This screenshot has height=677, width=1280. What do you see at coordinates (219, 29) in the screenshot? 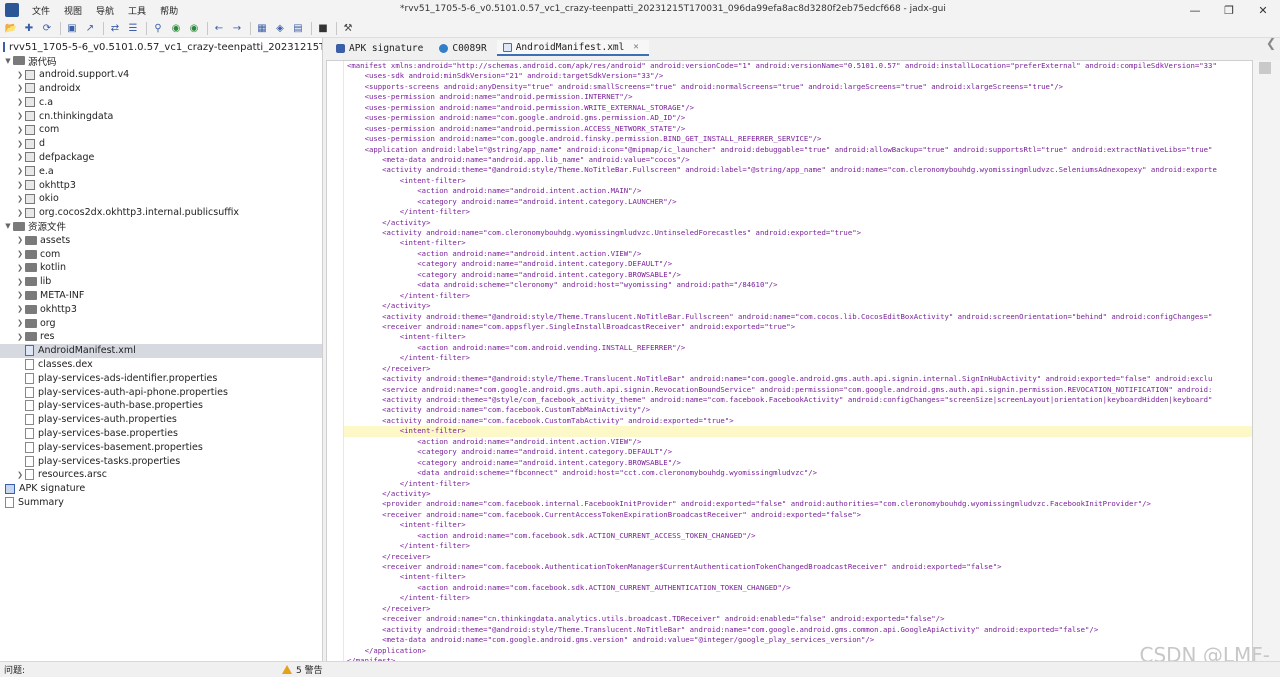
I see `back-icon: ←` at bounding box center [219, 29].